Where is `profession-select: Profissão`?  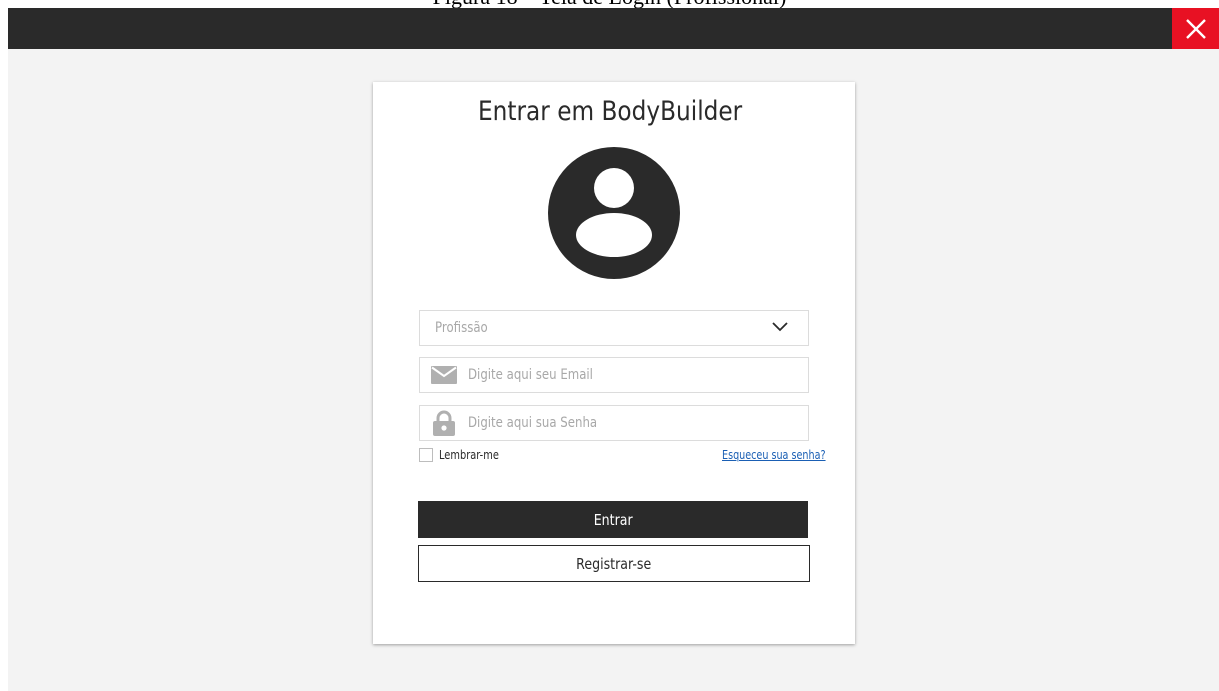 profession-select: Profissão is located at coordinates (614, 328).